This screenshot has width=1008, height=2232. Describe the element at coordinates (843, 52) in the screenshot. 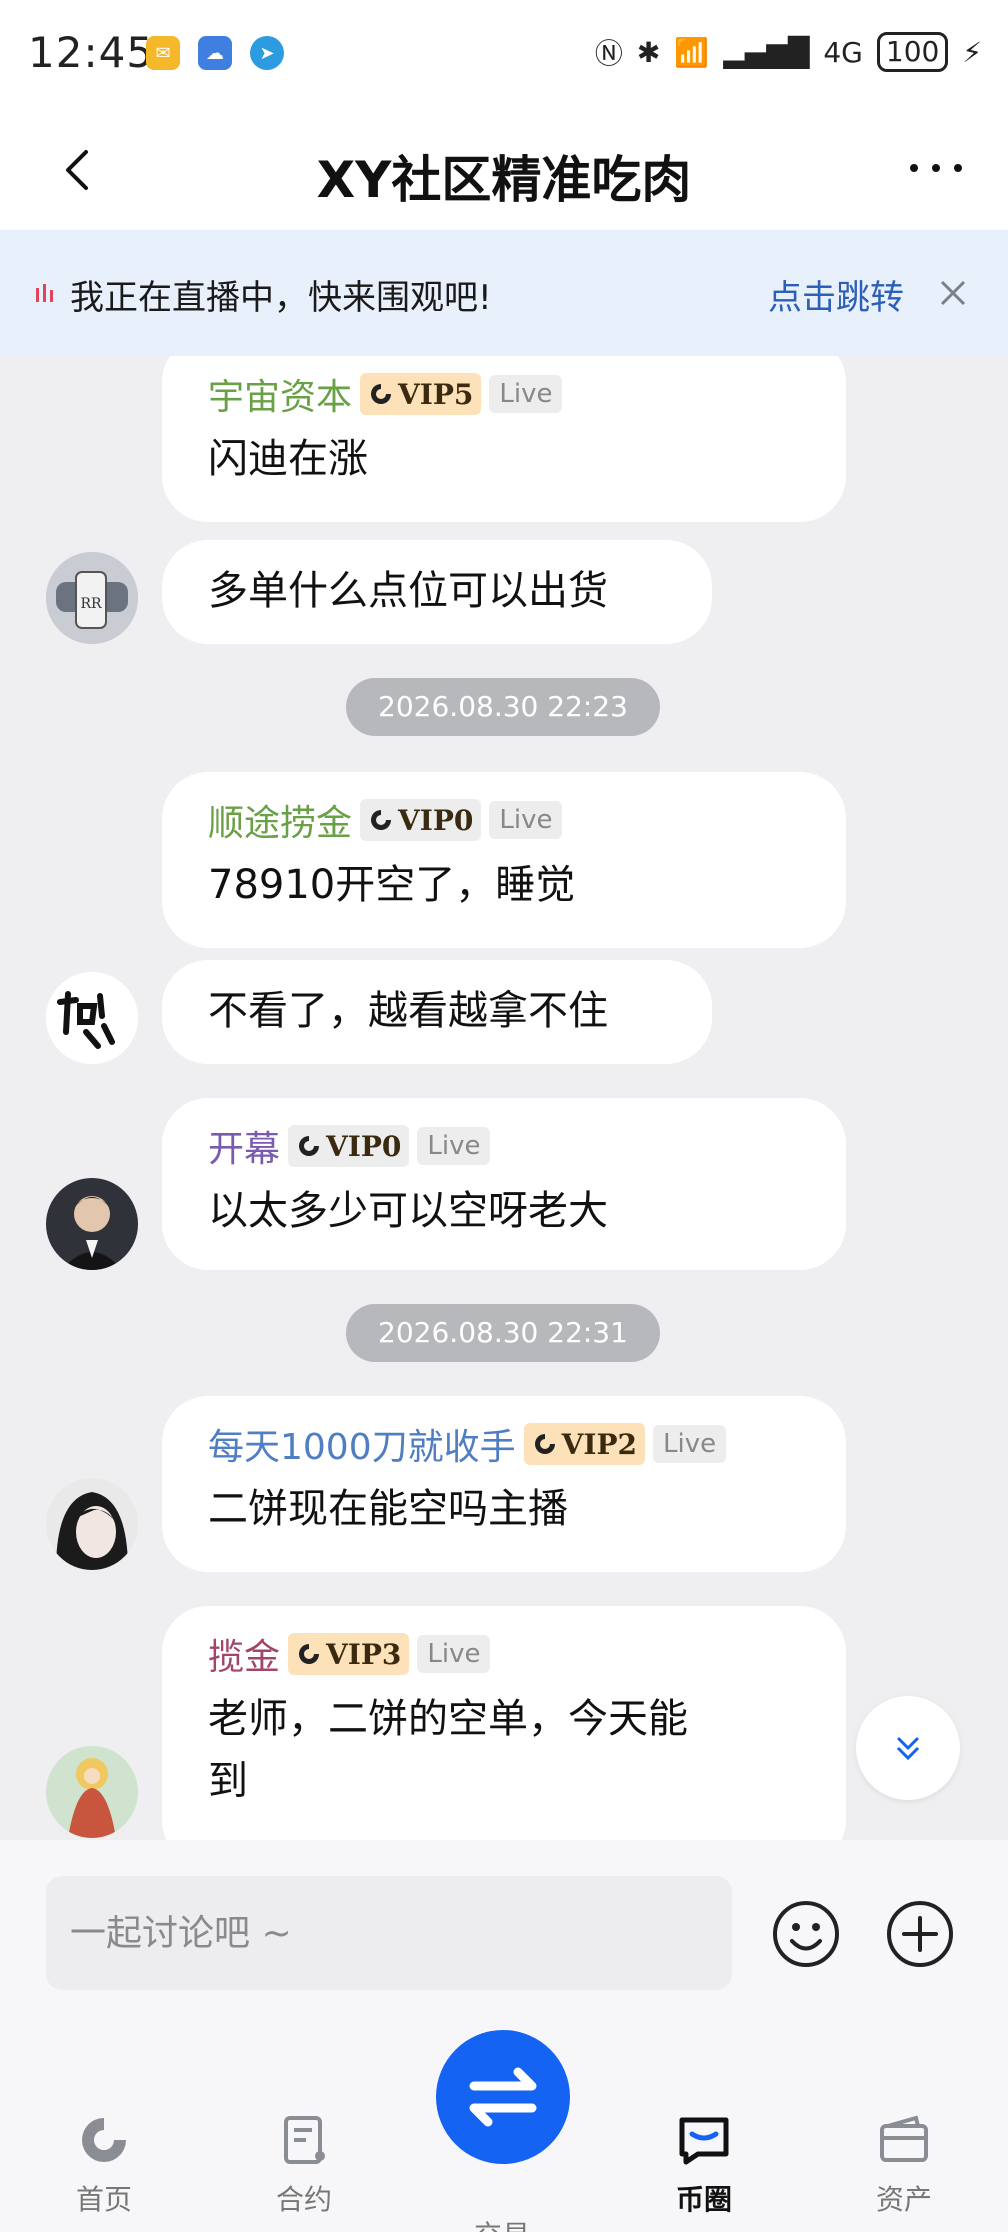

I see `network-type: 4G` at that location.